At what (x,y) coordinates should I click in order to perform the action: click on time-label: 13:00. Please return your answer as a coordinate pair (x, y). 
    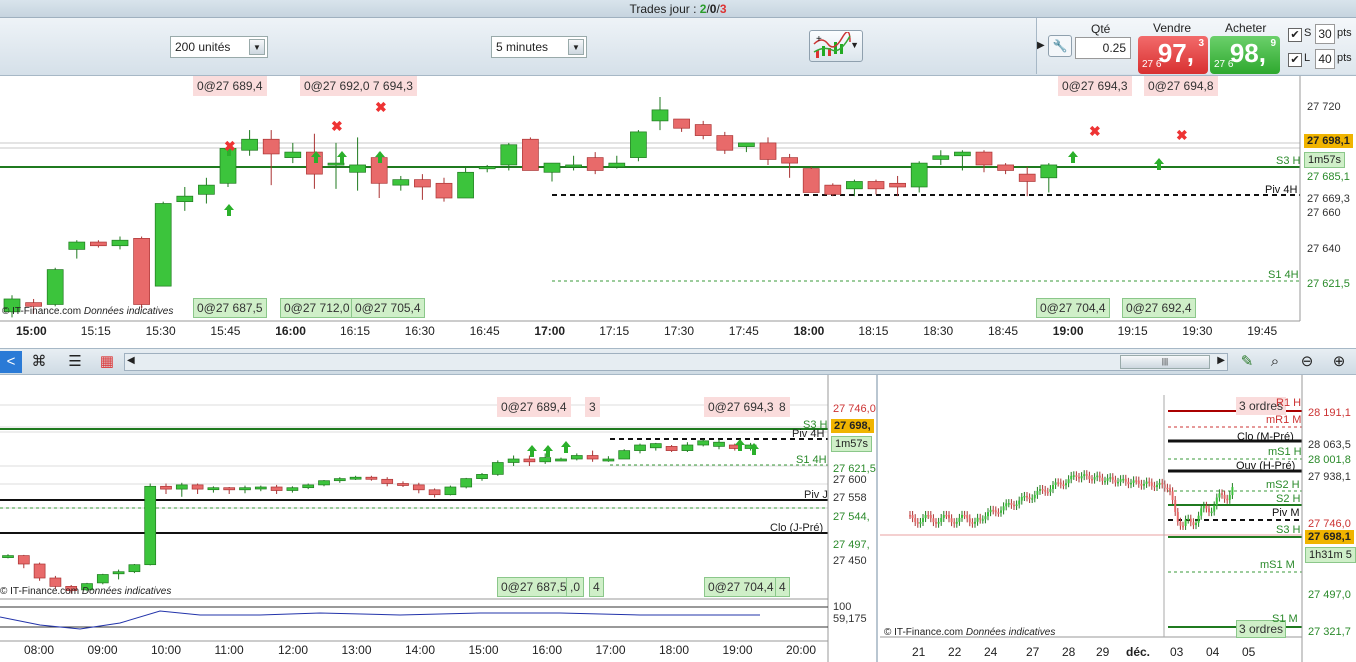
    Looking at the image, I should click on (356, 650).